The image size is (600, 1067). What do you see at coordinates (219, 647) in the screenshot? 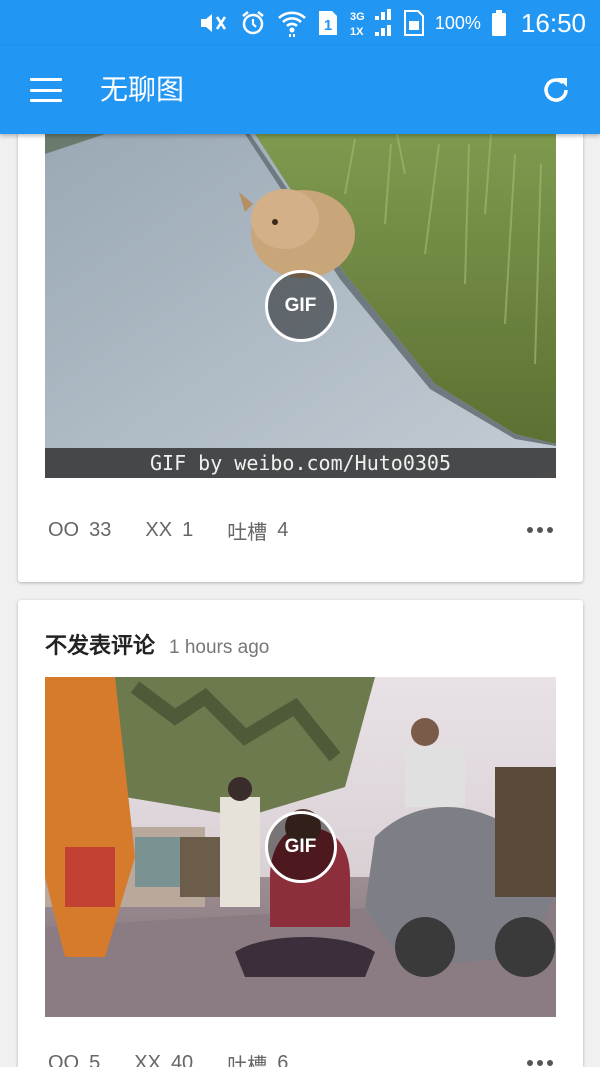
I see `post-time: 1 hours ago` at bounding box center [219, 647].